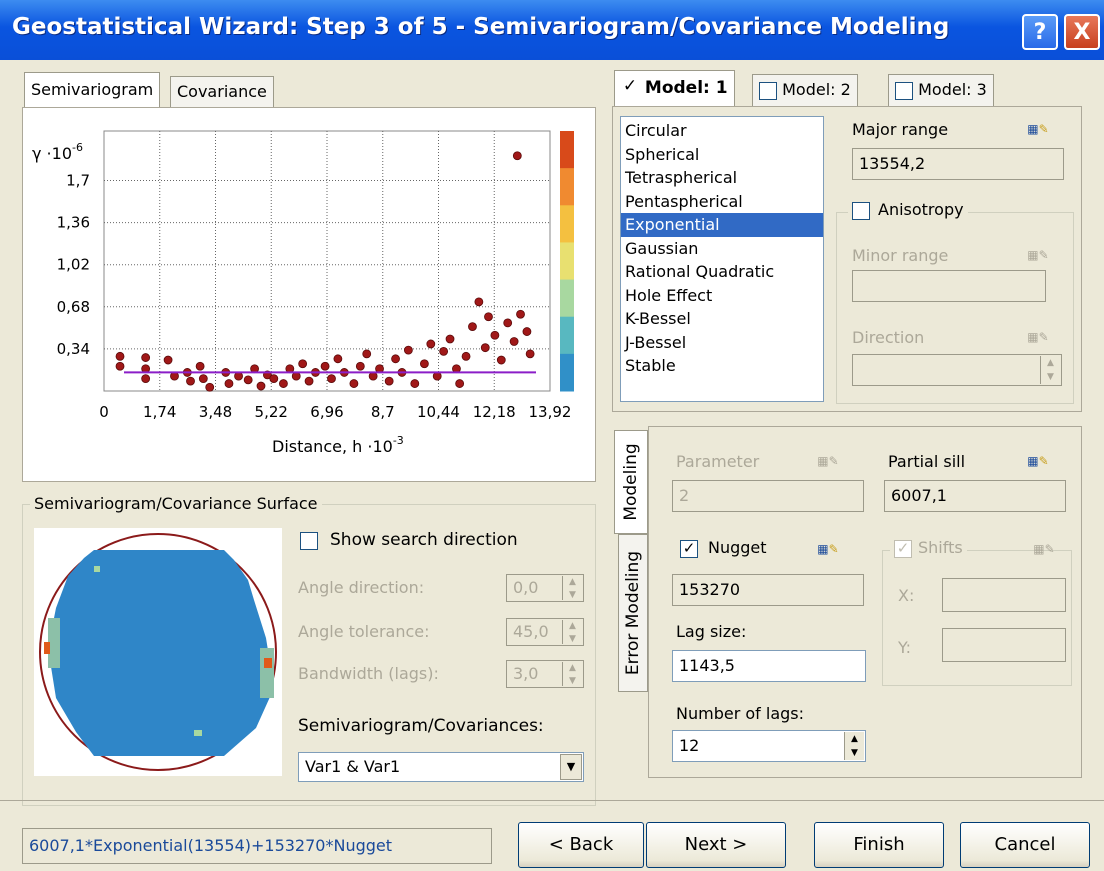 This screenshot has height=871, width=1104. I want to click on anisotropy-header: Anisotropy, so click(908, 210).